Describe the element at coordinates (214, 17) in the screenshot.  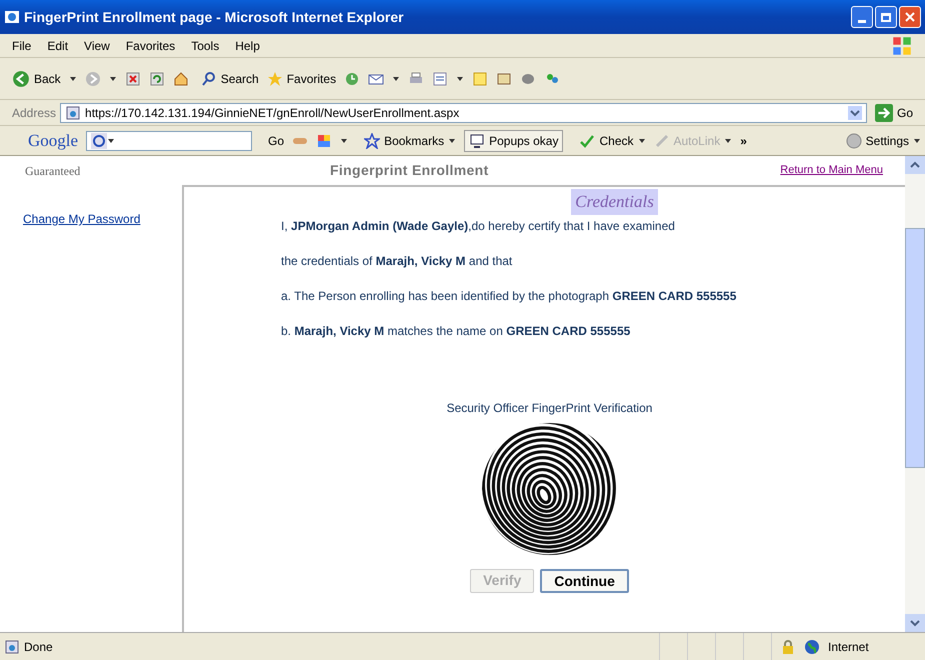
I see `window-title: FingerPrint Enrollment page - Microsoft Internet Explorer` at that location.